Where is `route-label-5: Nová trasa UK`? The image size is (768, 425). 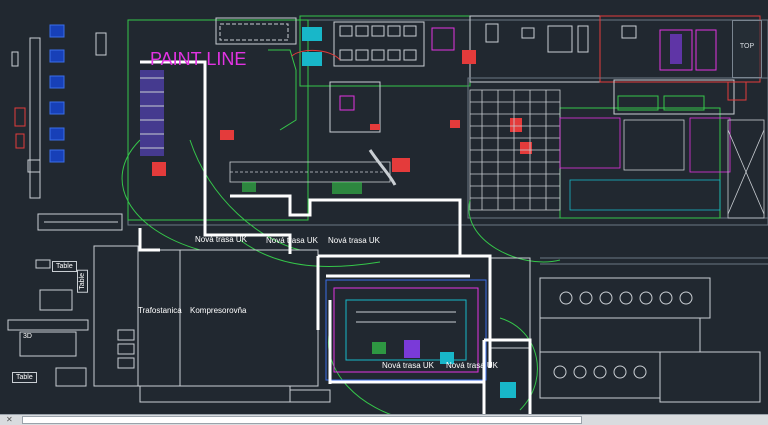
route-label-5: Nová trasa UK is located at coordinates (472, 365).